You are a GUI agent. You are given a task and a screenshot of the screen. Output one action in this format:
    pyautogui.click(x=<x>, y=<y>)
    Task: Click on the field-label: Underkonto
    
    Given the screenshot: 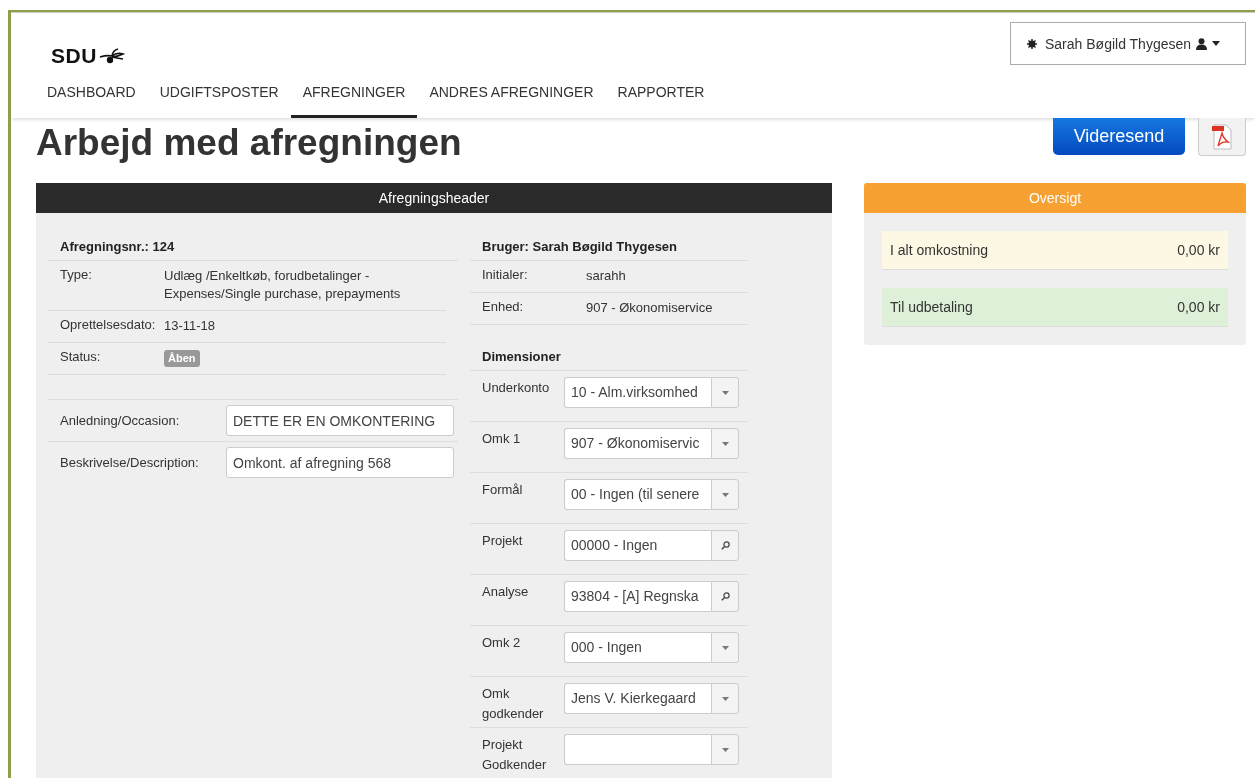 What is the action you would take?
    pyautogui.click(x=516, y=388)
    